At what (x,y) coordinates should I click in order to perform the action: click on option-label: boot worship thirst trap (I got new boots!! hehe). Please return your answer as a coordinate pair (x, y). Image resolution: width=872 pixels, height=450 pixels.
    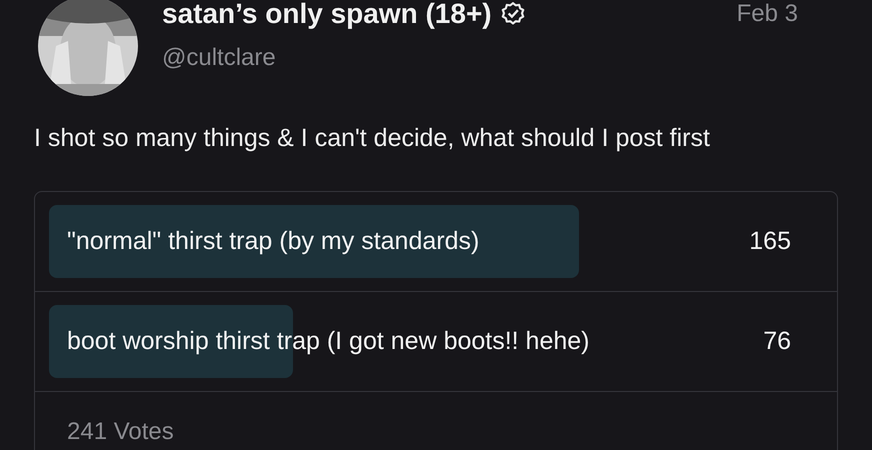
    Looking at the image, I should click on (328, 341).